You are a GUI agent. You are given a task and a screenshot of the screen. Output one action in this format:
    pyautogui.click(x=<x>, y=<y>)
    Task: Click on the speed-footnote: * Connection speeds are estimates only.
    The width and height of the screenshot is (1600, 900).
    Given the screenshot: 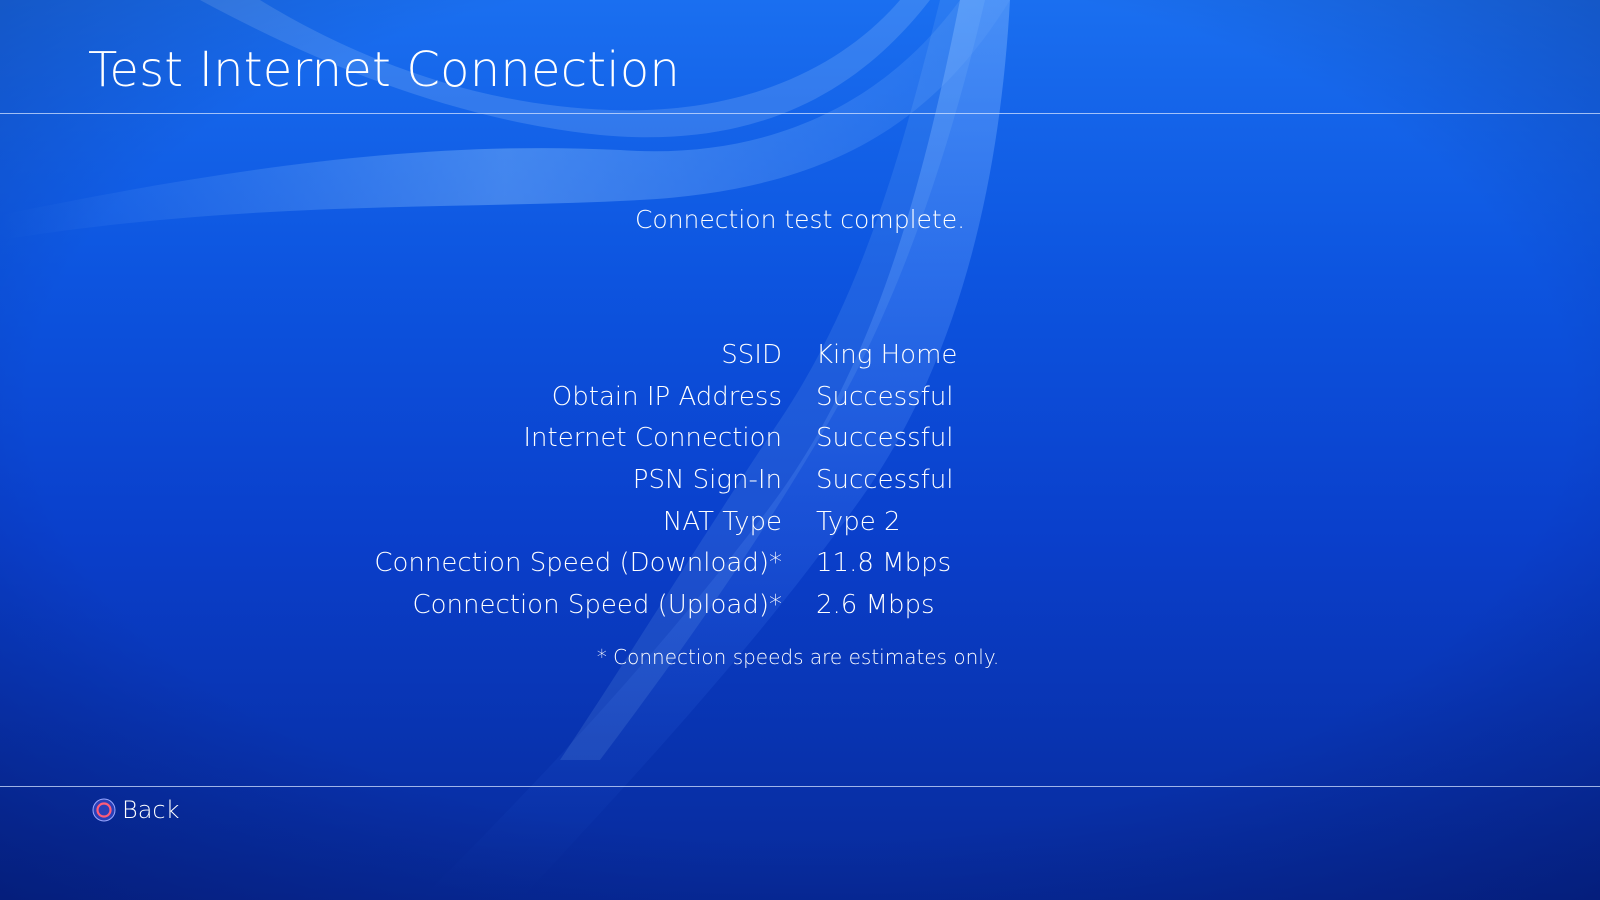 What is the action you would take?
    pyautogui.click(x=800, y=657)
    